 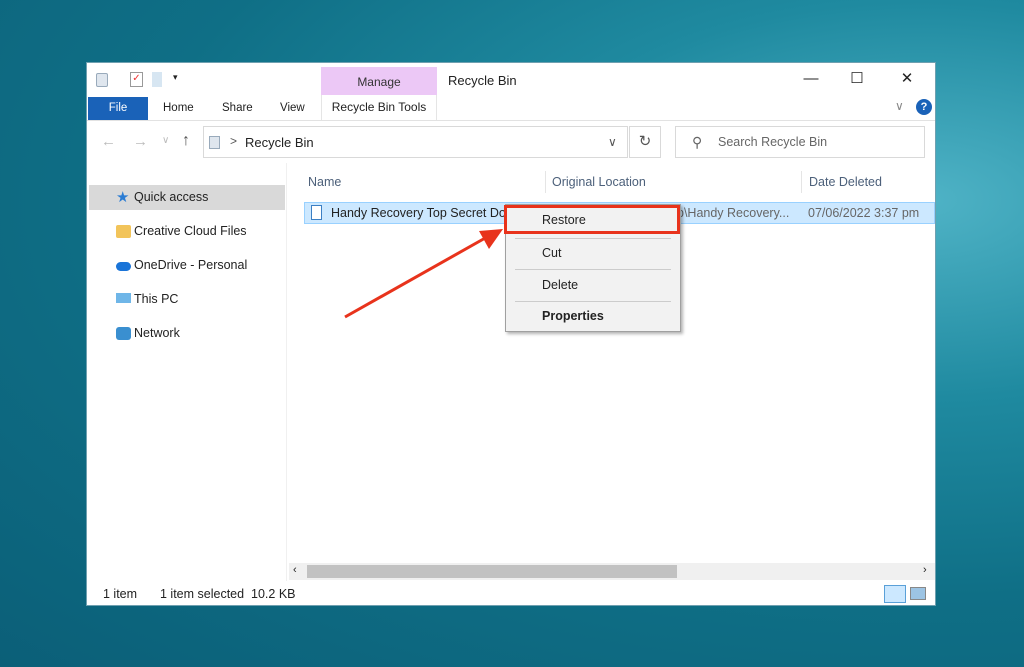 I want to click on sidebar-item-this-pc: This PC, so click(x=187, y=299).